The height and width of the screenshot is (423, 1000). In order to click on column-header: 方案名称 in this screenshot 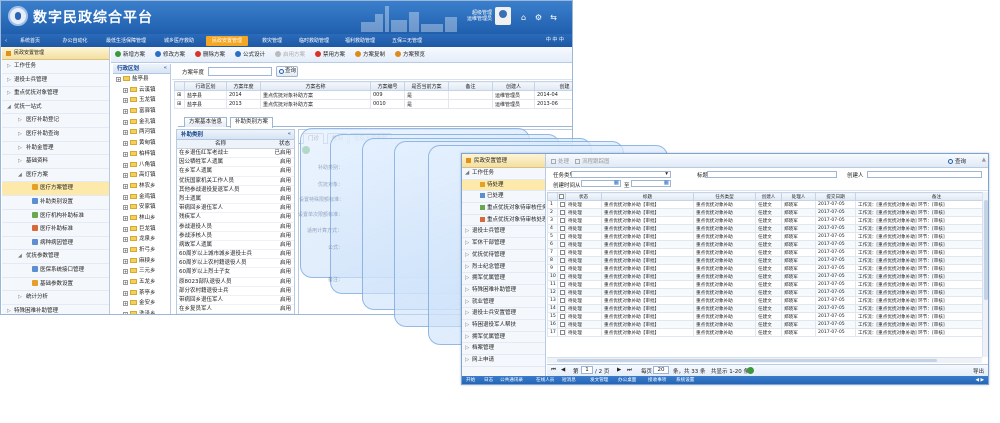, I will do `click(315, 86)`.